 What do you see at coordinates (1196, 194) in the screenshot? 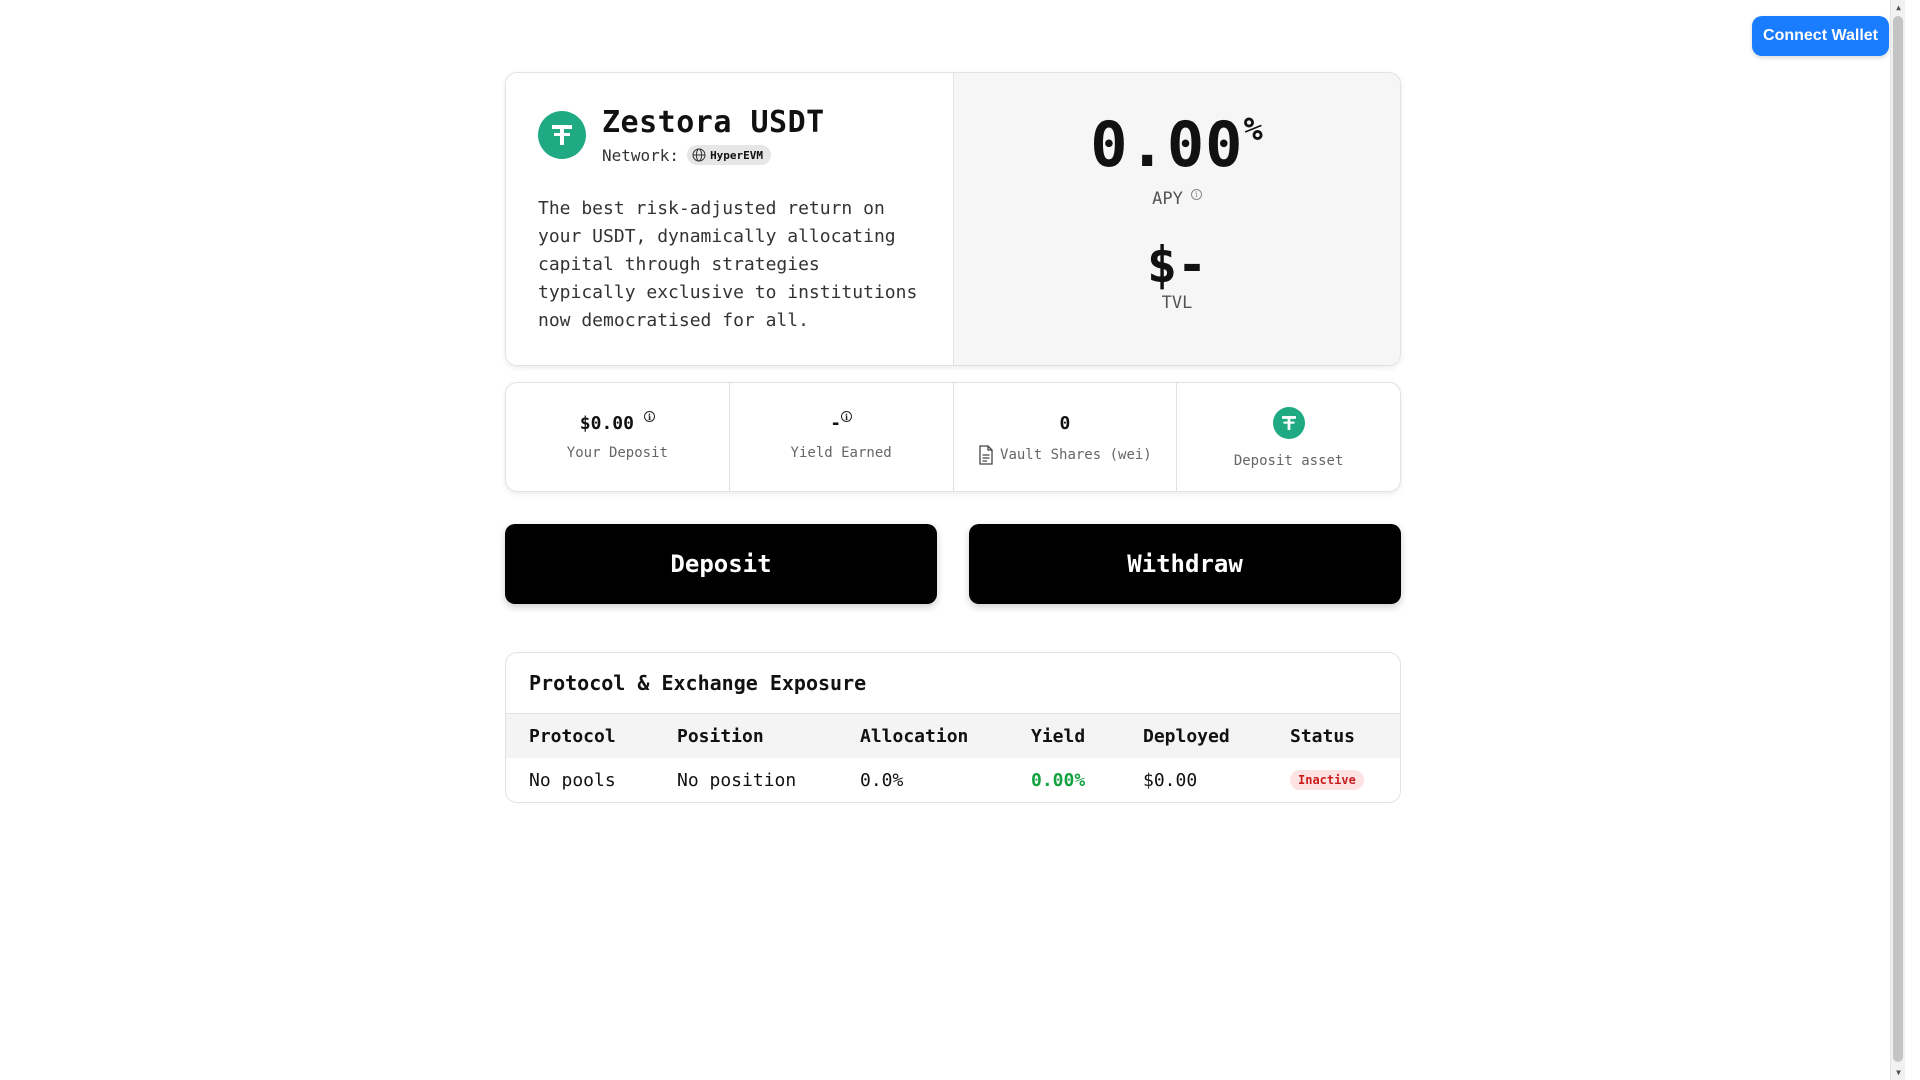
I see `apy-info-icon: i` at bounding box center [1196, 194].